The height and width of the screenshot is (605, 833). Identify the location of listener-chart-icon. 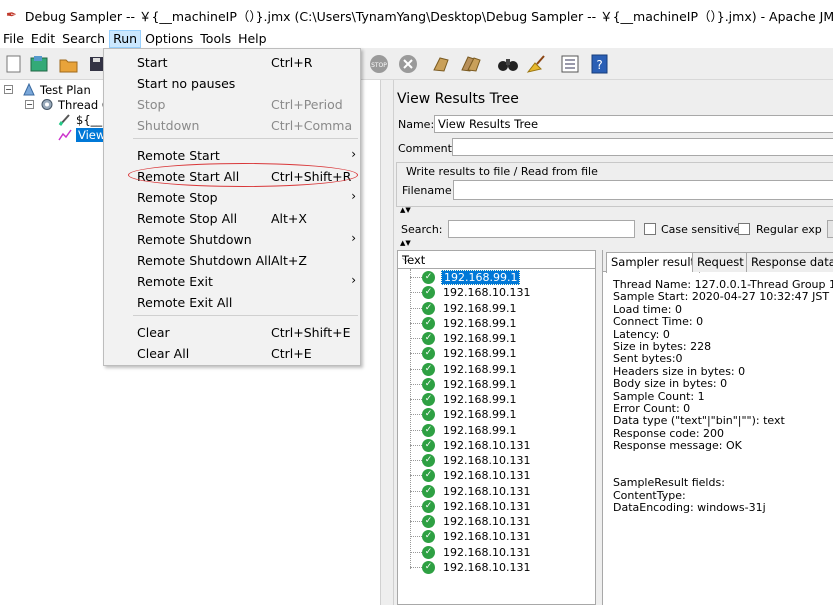
(65, 134).